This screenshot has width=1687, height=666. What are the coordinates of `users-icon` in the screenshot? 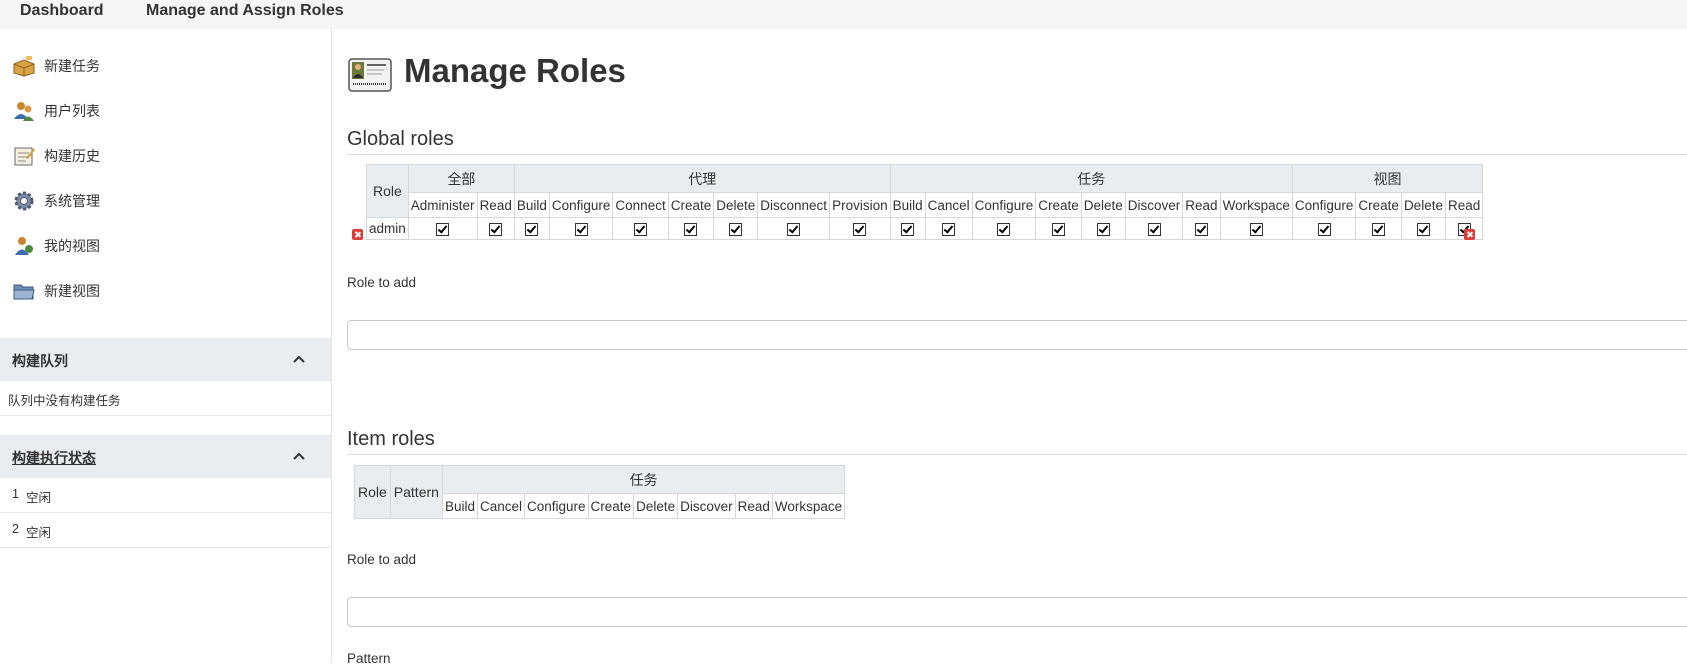 It's located at (24, 111).